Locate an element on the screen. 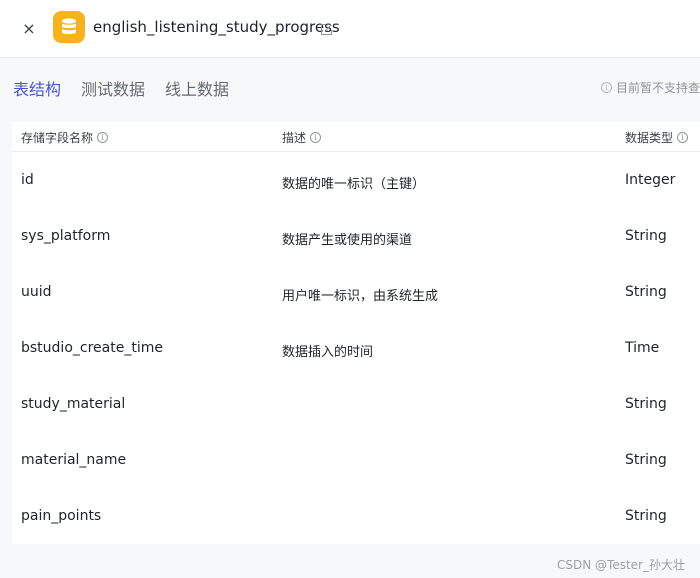 Image resolution: width=700 pixels, height=578 pixels. tab-table-structure: 表结构 is located at coordinates (37, 88).